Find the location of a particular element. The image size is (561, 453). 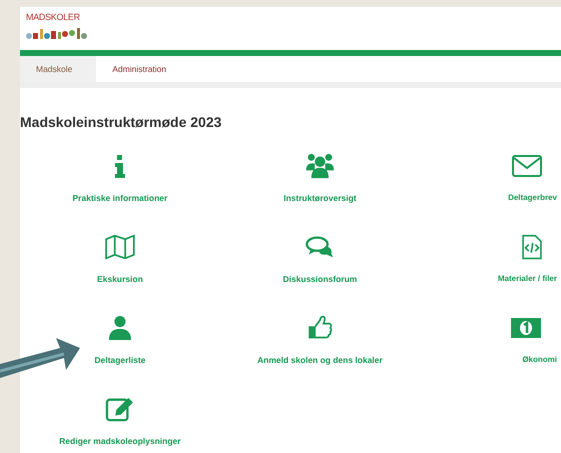

tile-link: Praktiske informationer is located at coordinates (120, 198).